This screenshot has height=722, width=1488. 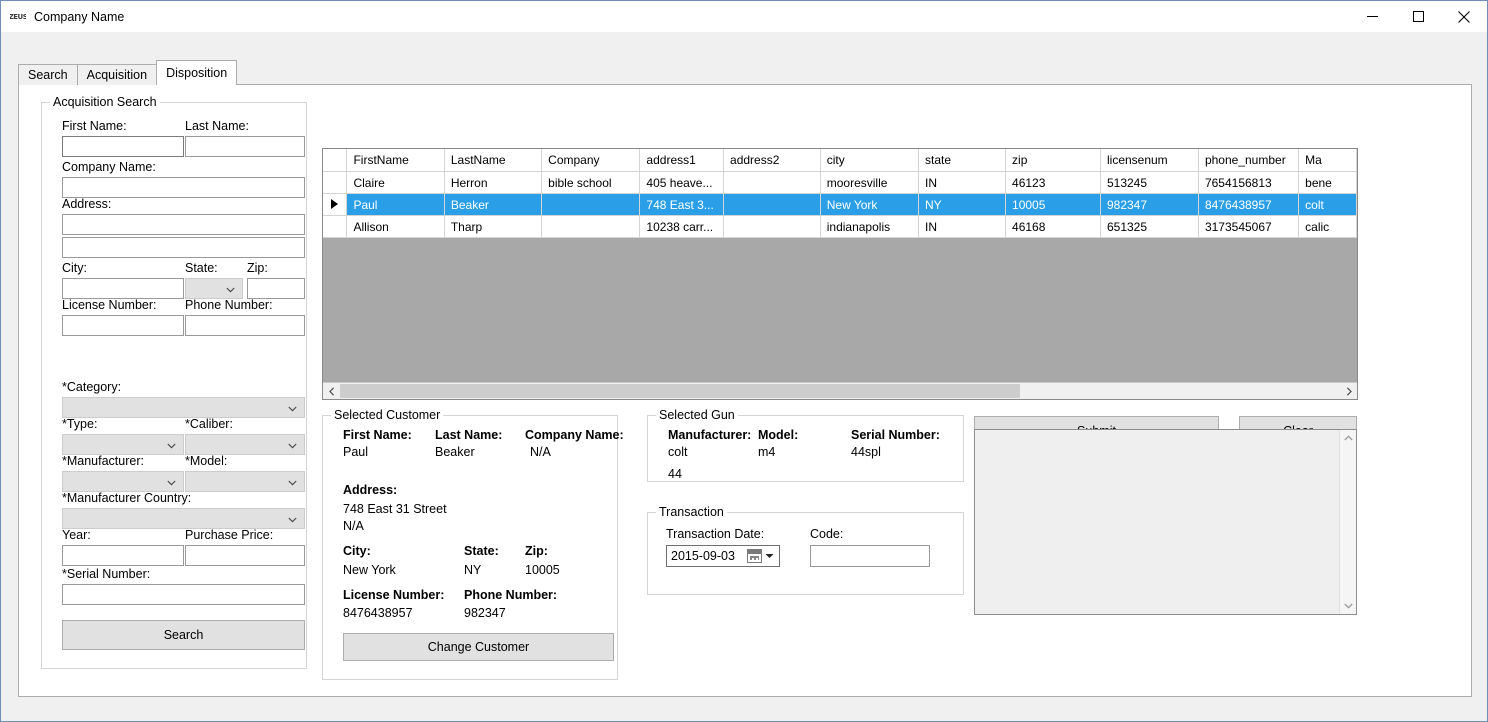 I want to click on cell-firstname: Claire, so click(x=395, y=182).